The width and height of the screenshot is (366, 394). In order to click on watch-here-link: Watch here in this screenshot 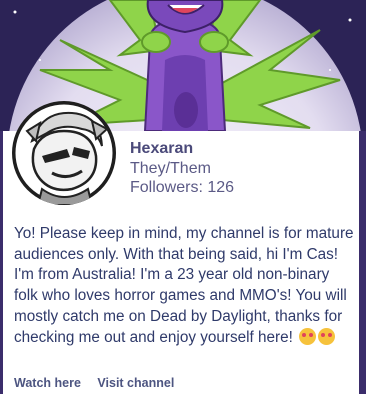, I will do `click(47, 383)`.